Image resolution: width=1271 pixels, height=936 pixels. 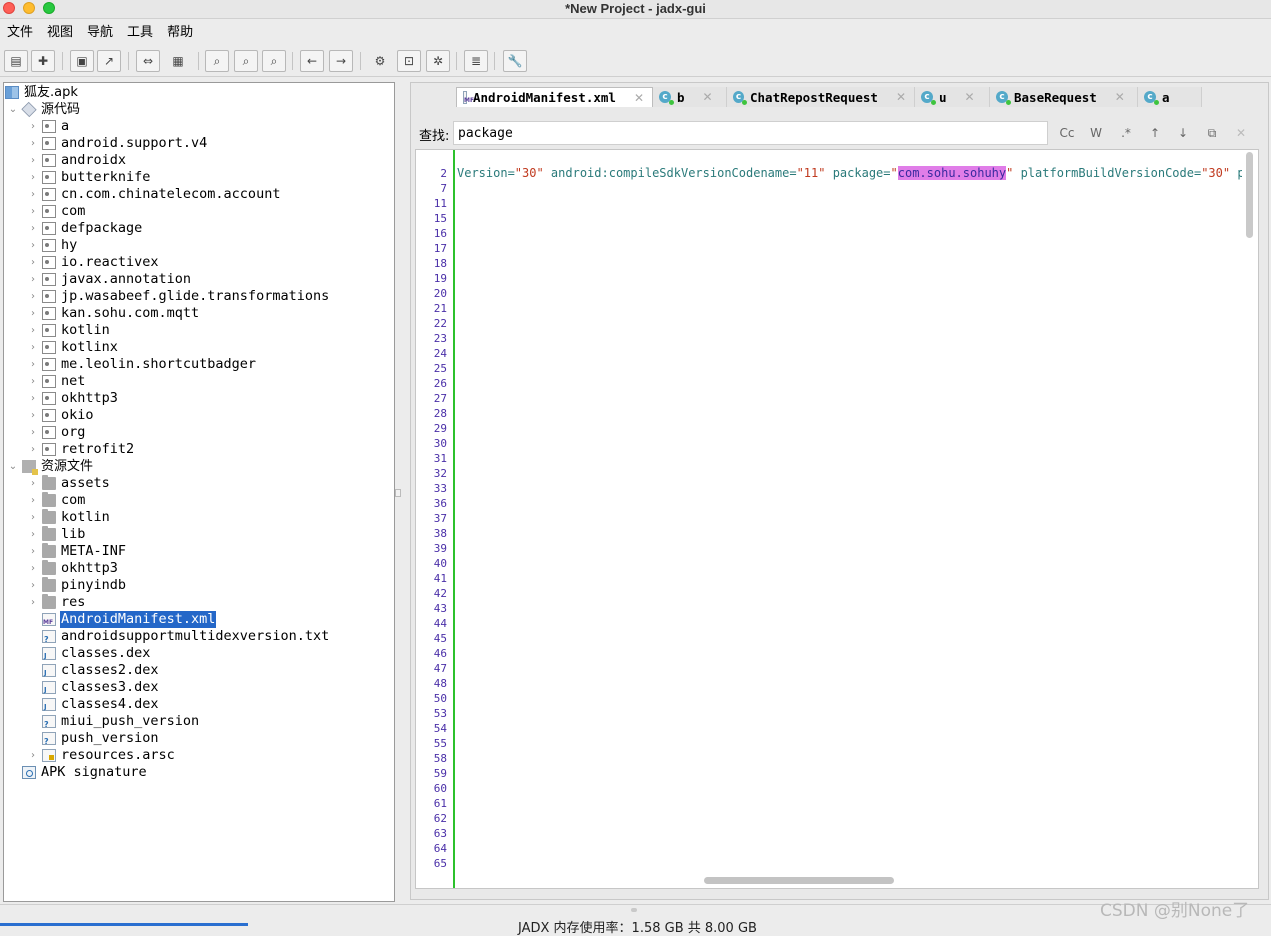 I want to click on tree-package: › butterknife, so click(x=89, y=177).